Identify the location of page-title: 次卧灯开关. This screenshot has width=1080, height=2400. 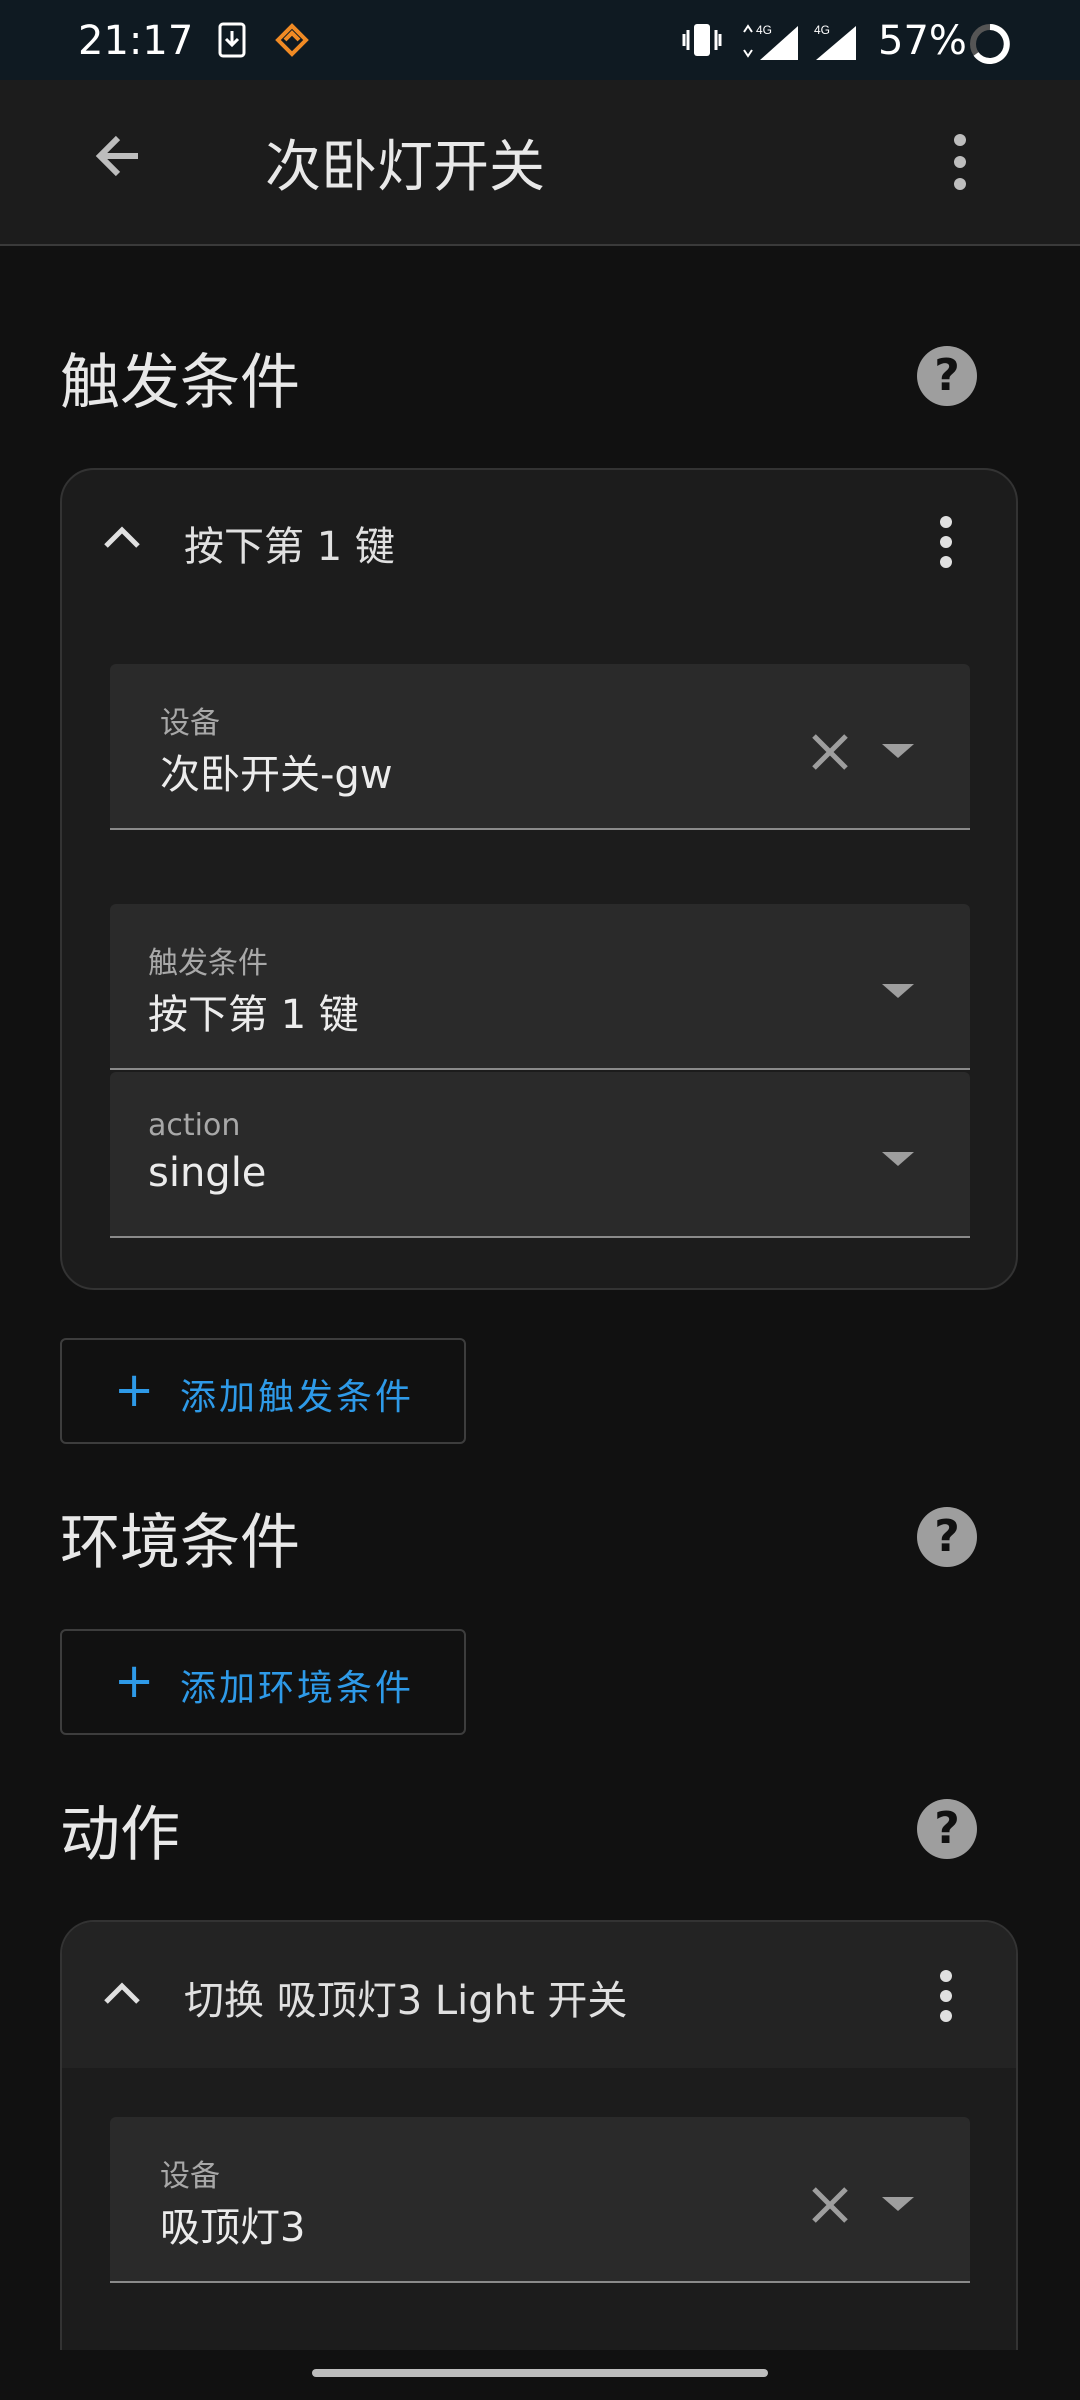
(405, 167).